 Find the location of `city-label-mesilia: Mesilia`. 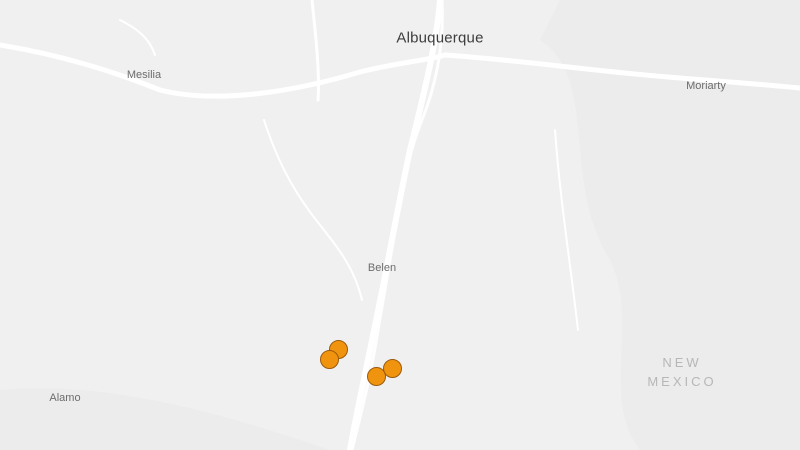

city-label-mesilia: Mesilia is located at coordinates (144, 75).